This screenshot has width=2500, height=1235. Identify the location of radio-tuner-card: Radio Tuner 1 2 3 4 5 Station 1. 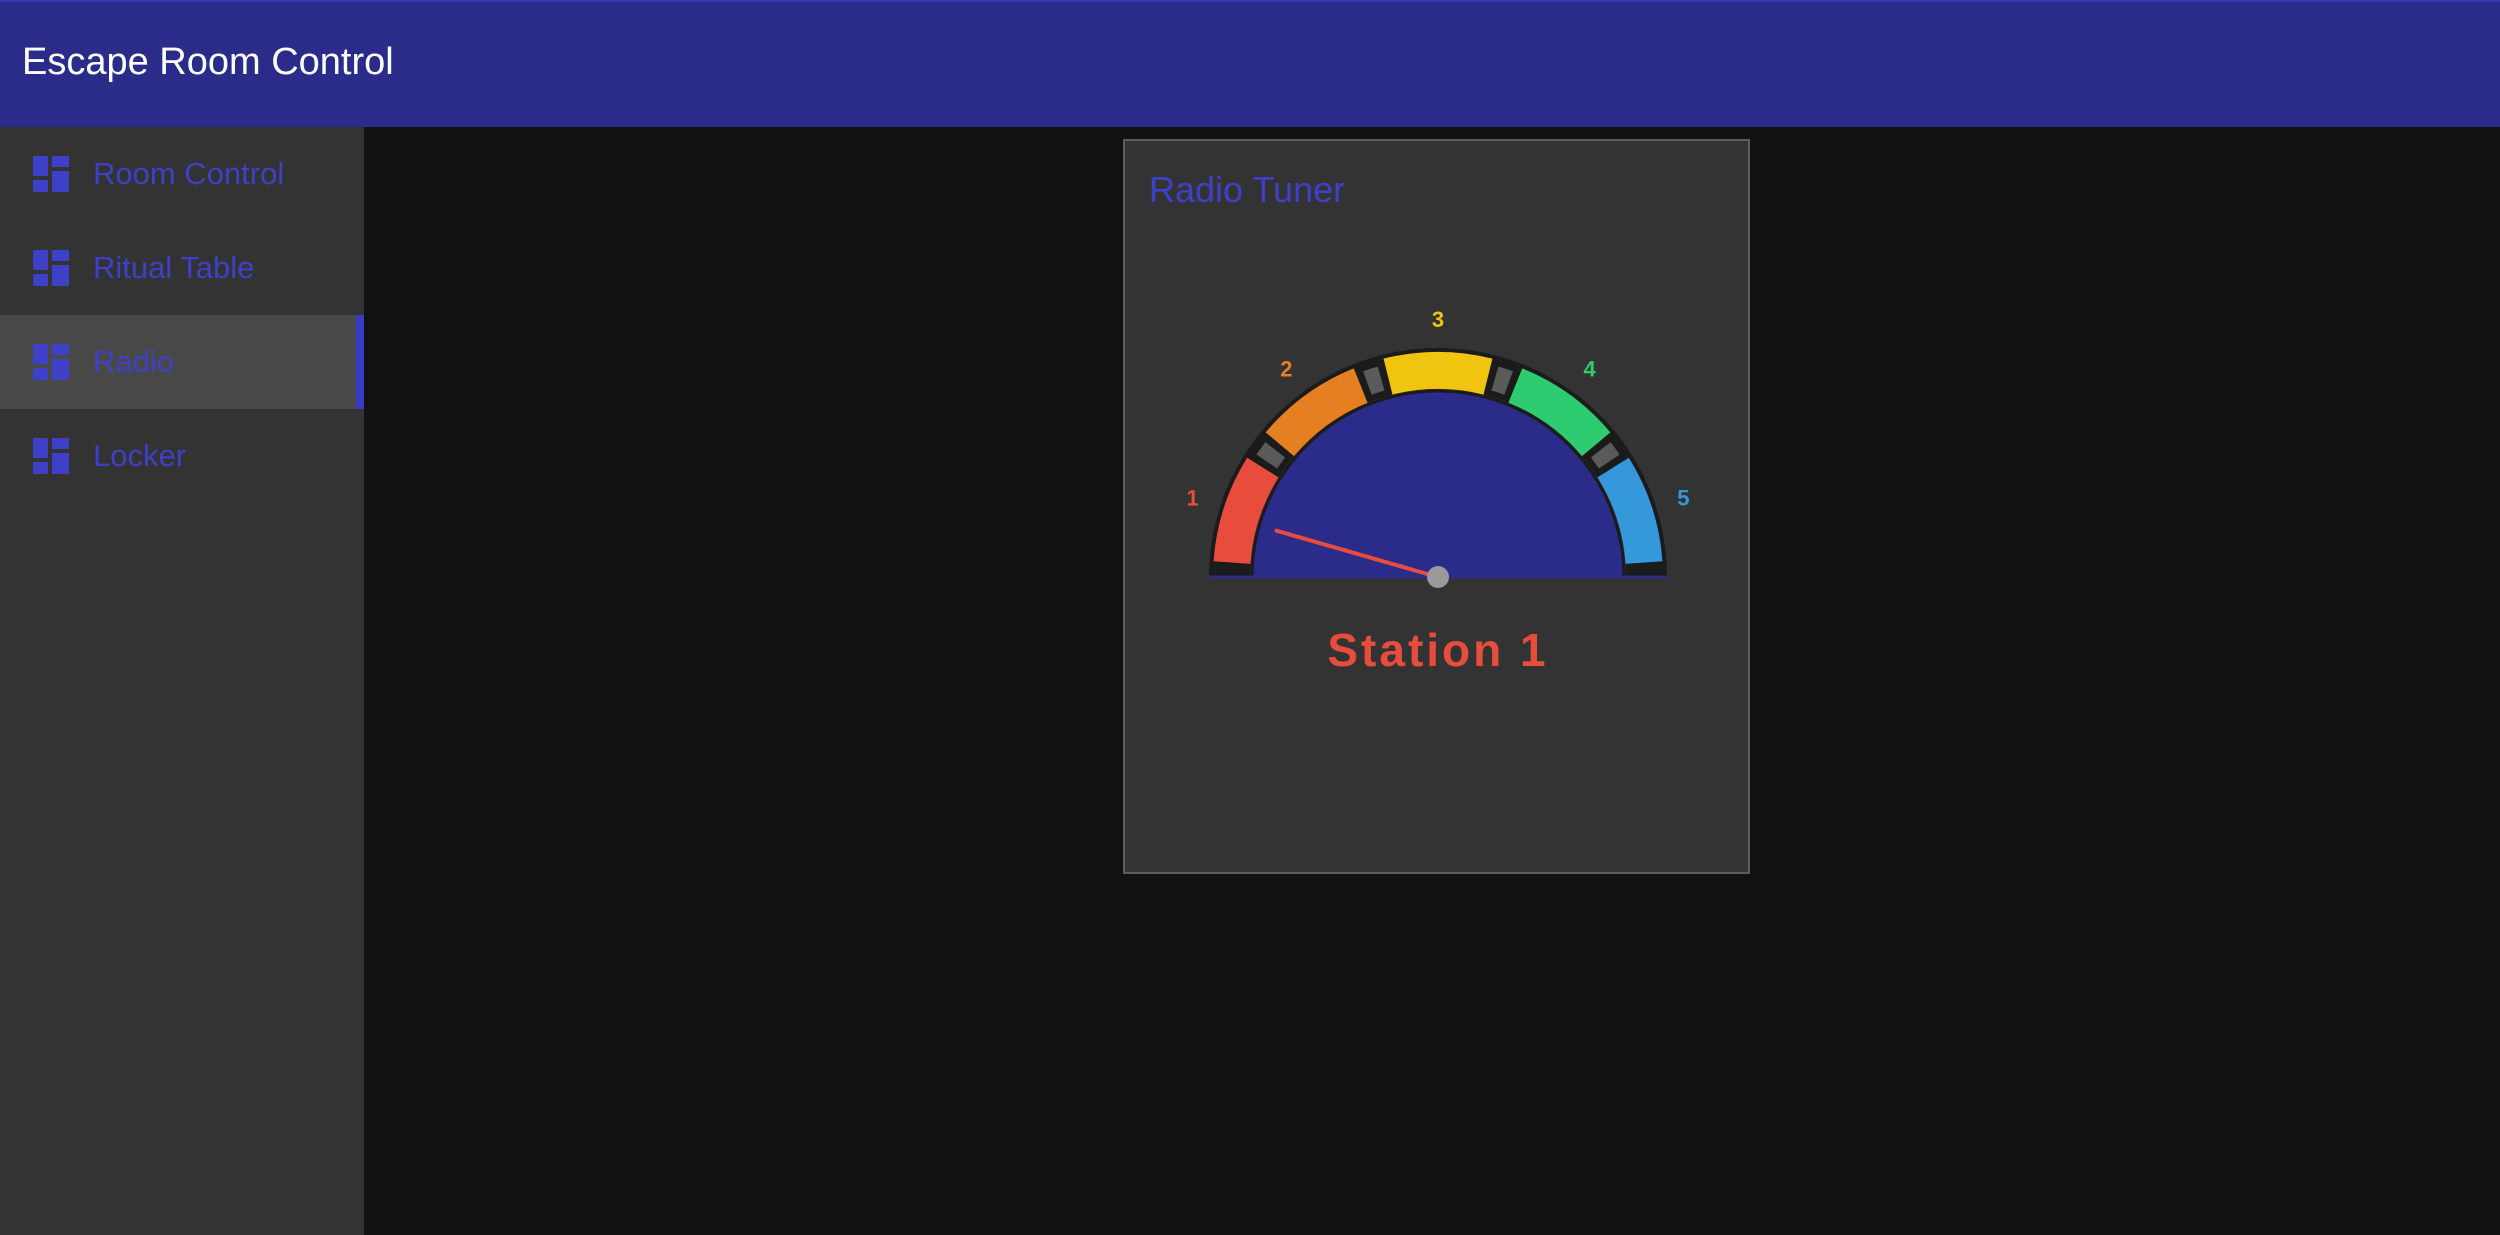
(1436, 506).